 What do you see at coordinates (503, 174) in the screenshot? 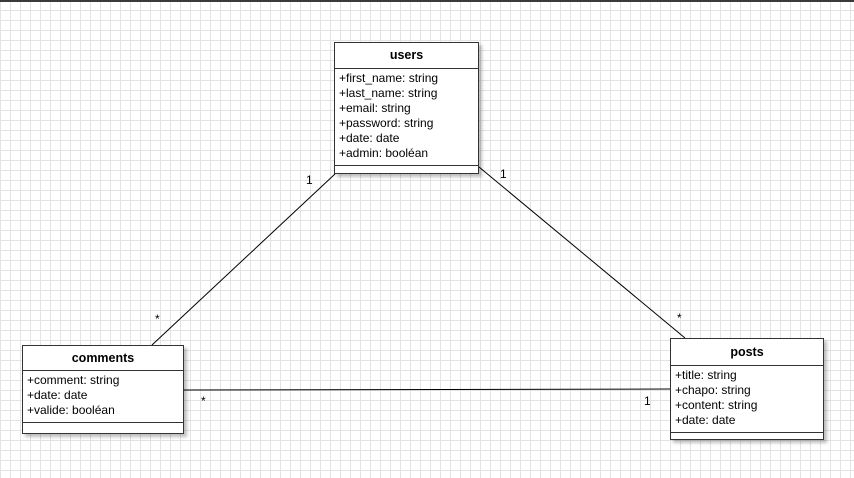
I see `multiplicity-users-posts-users-end: 1` at bounding box center [503, 174].